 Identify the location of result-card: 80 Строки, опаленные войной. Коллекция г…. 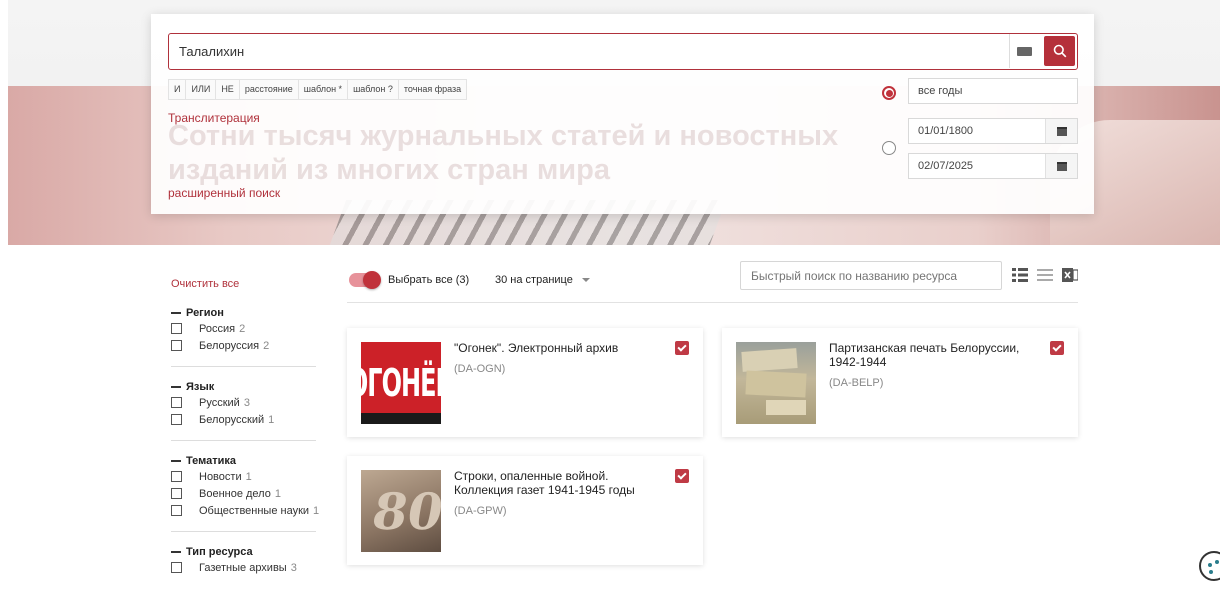
(525, 510).